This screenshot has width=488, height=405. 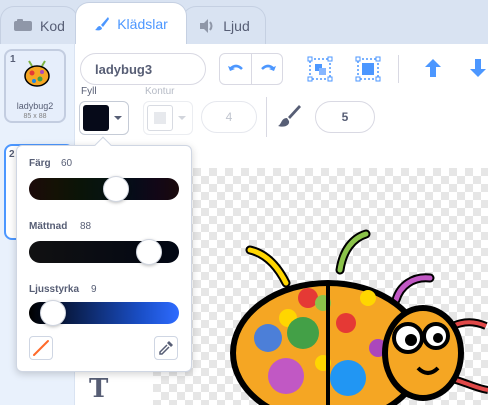 I want to click on tab-costumes-label: Klädslar, so click(x=142, y=23).